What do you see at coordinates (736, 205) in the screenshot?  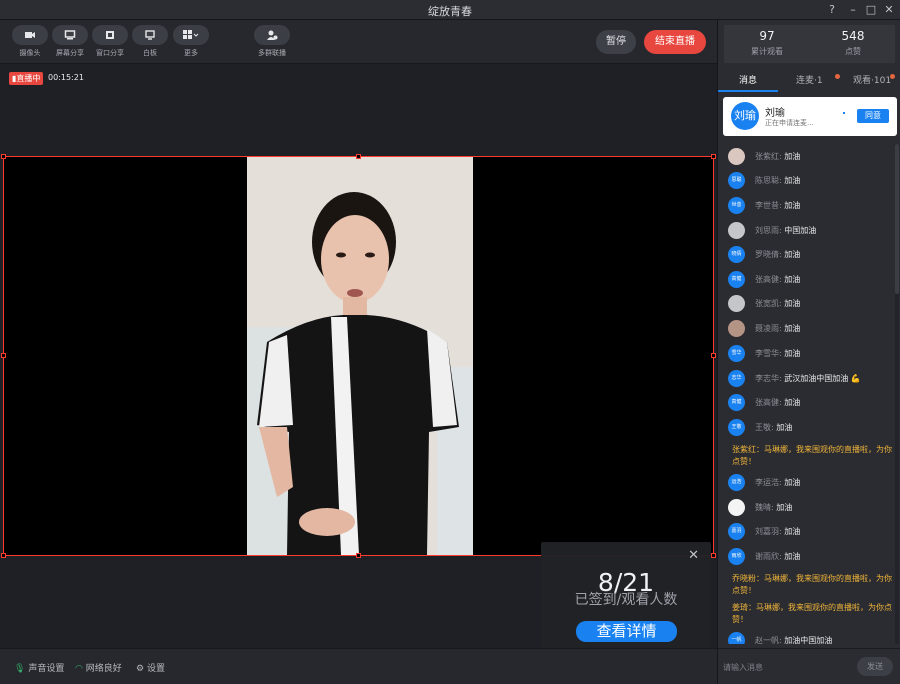 I see `avatar: 世昔` at bounding box center [736, 205].